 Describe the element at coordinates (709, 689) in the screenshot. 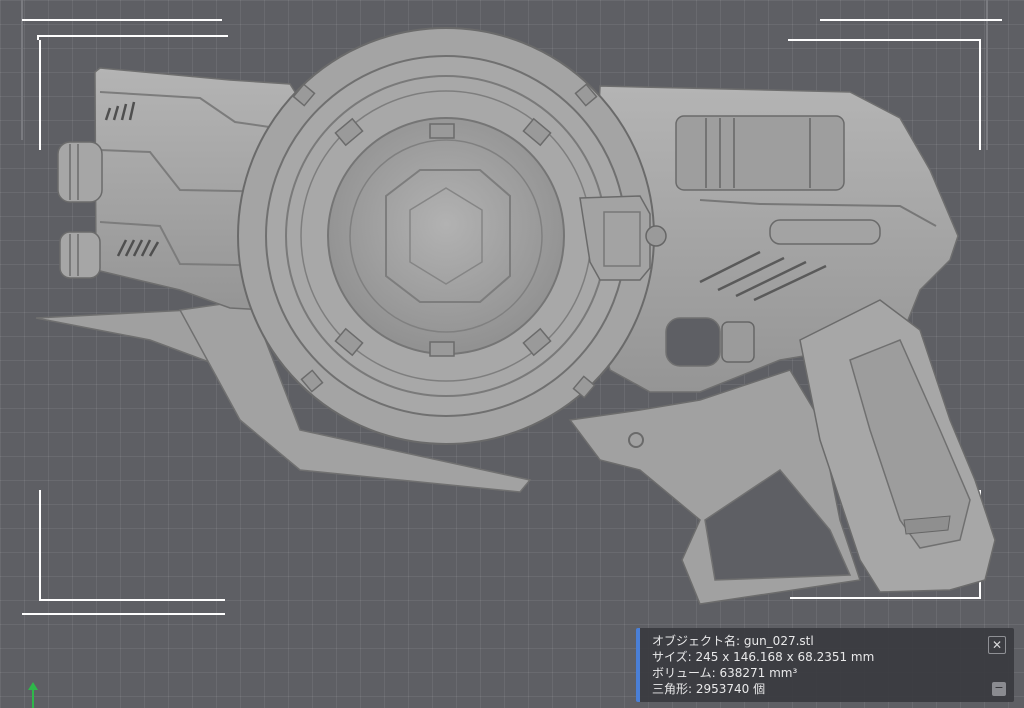

I see `object-triangles-label: 三角形: 2953740 個` at that location.